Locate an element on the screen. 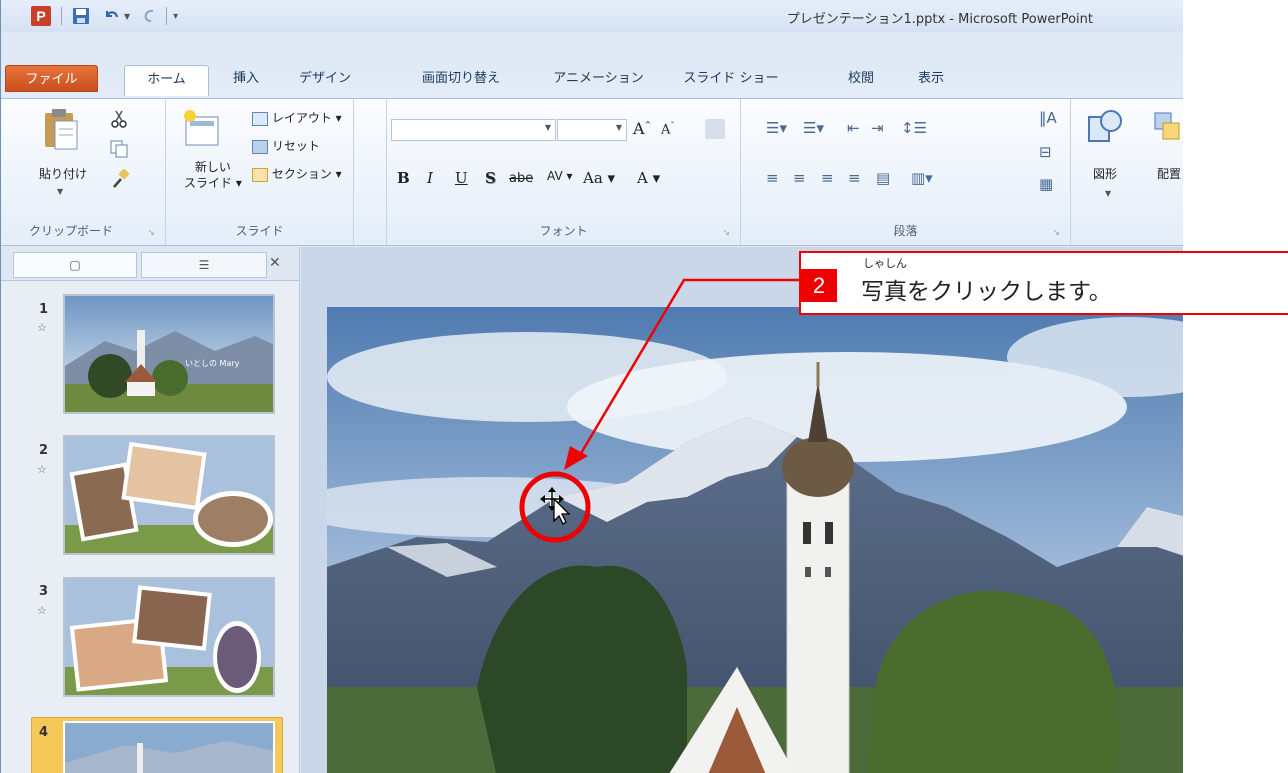 This screenshot has width=1288, height=773. shrink-font-button: Aˇ is located at coordinates (667, 129).